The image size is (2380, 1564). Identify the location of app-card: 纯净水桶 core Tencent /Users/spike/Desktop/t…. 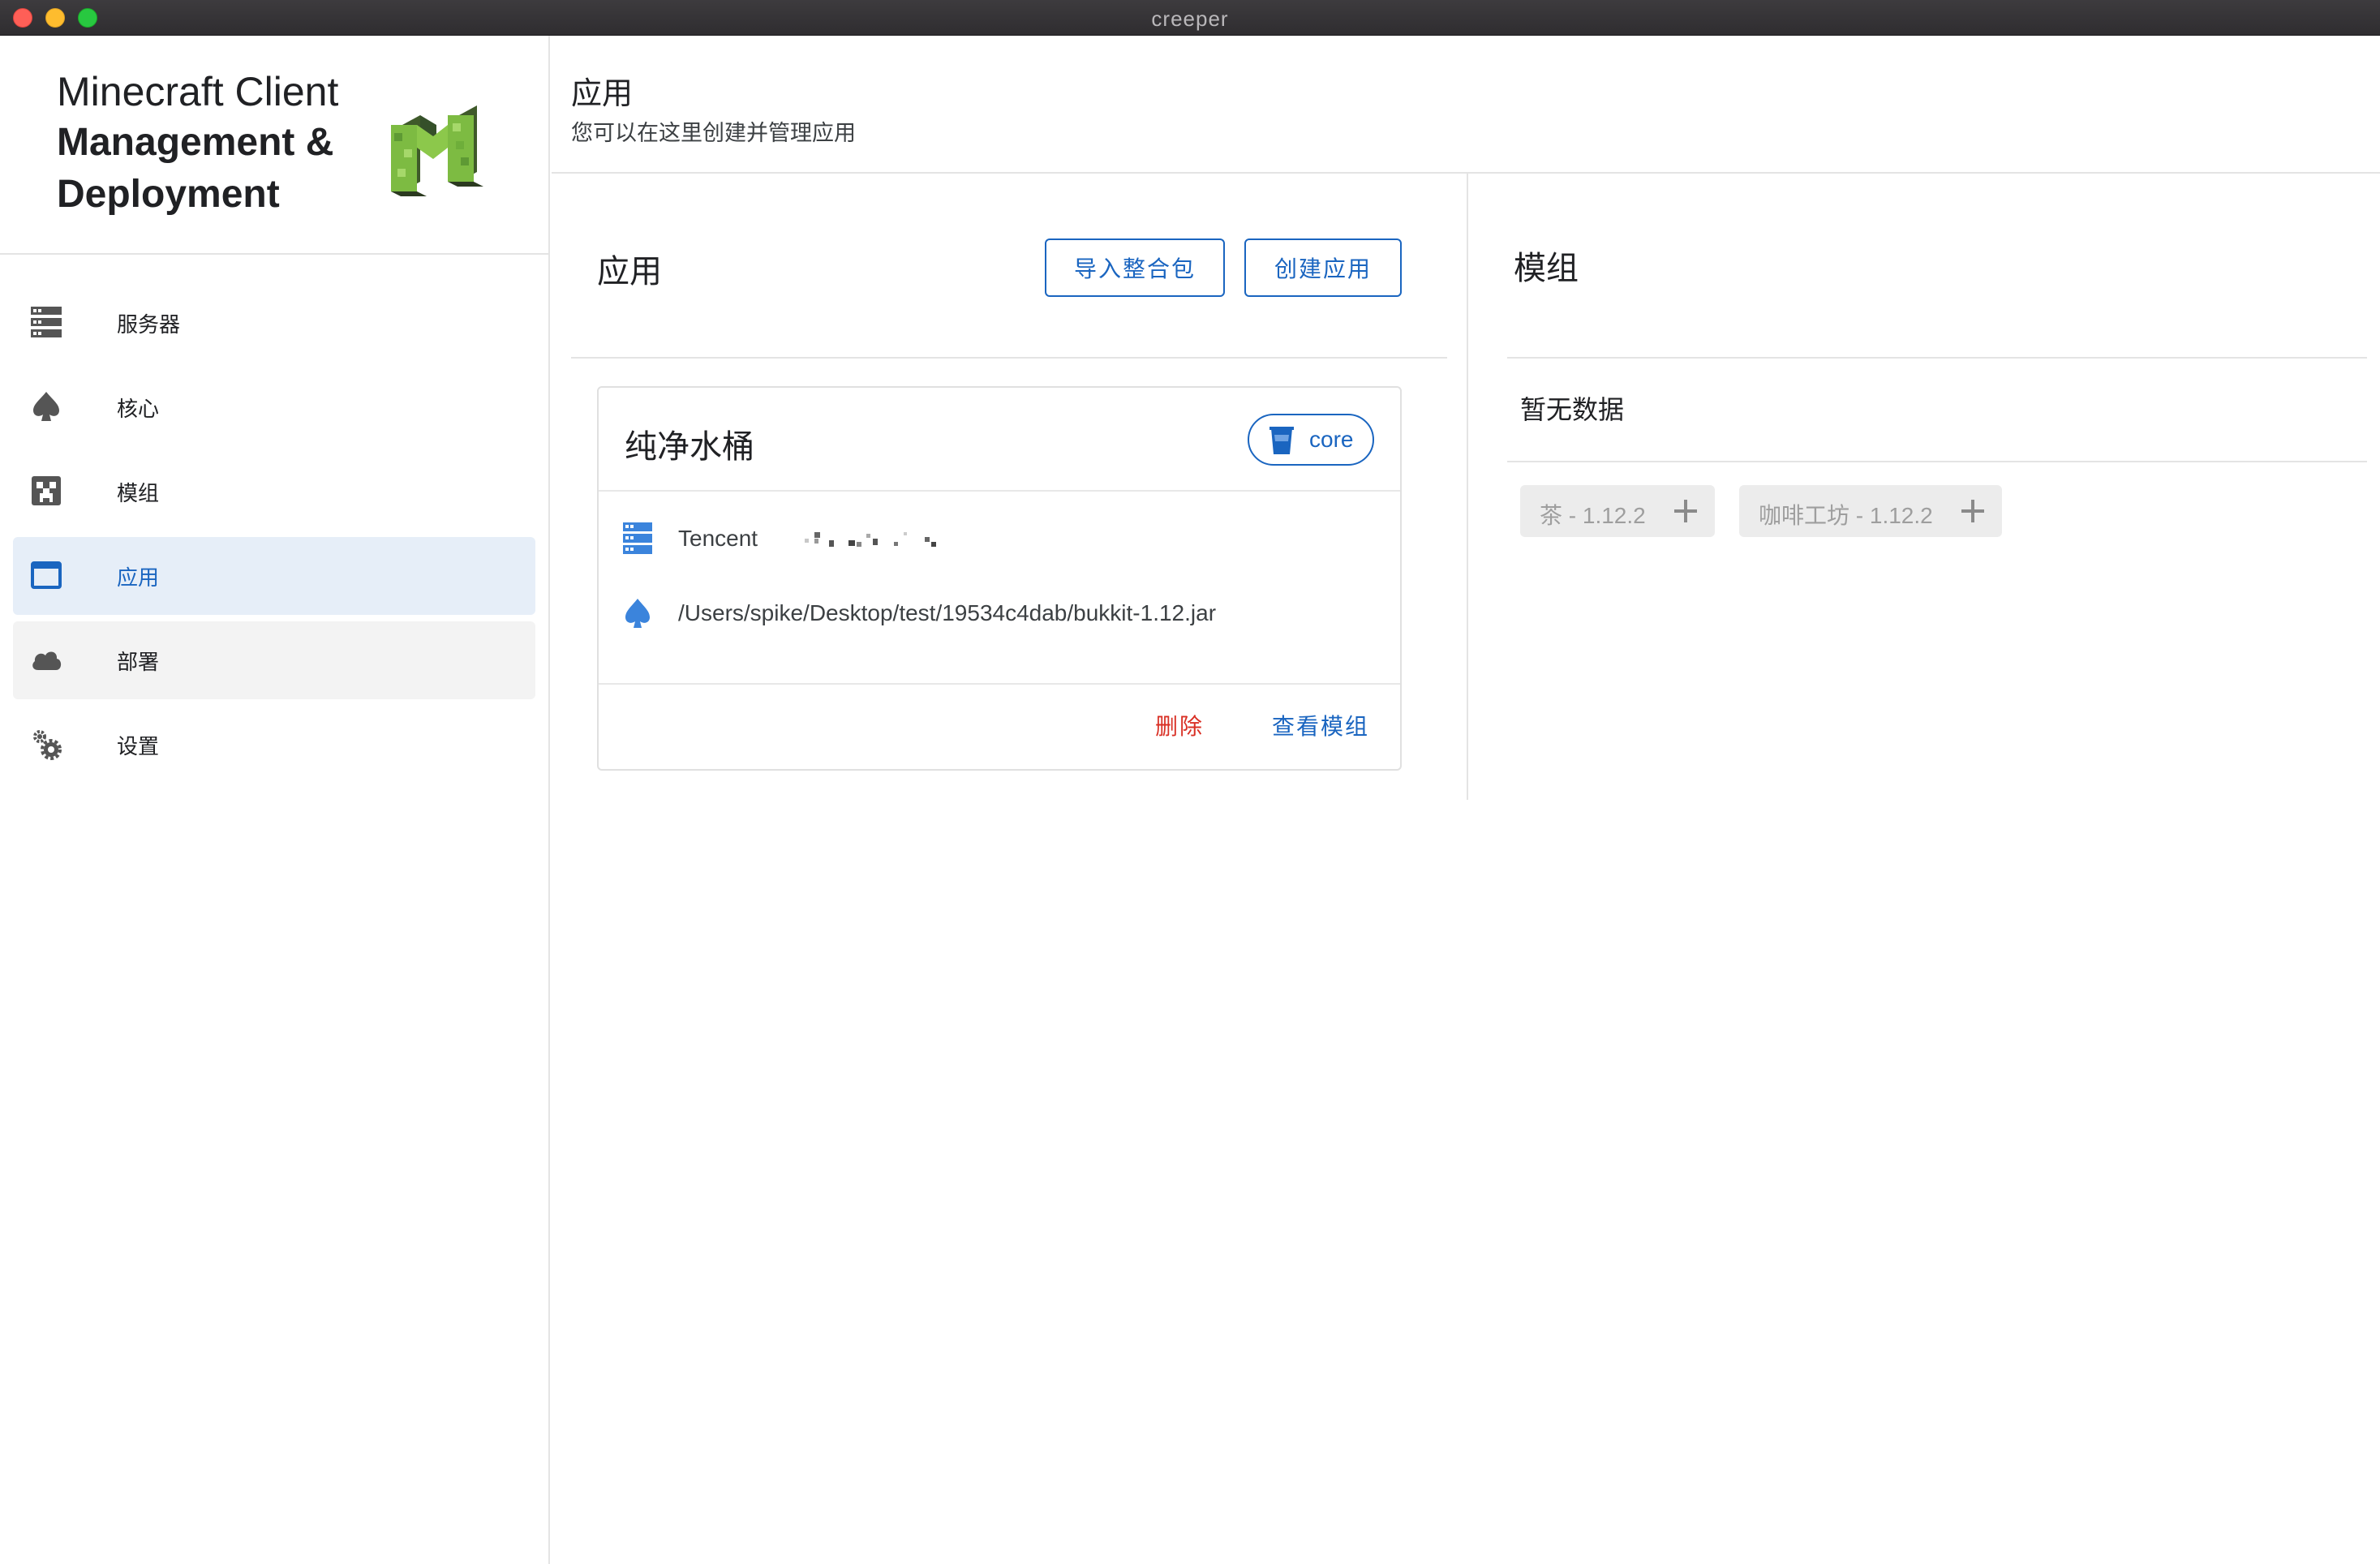
(999, 578).